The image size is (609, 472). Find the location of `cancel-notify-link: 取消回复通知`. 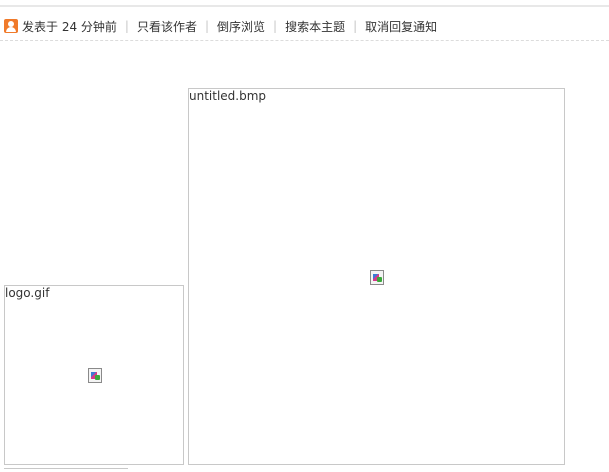

cancel-notify-link: 取消回复通知 is located at coordinates (401, 26).